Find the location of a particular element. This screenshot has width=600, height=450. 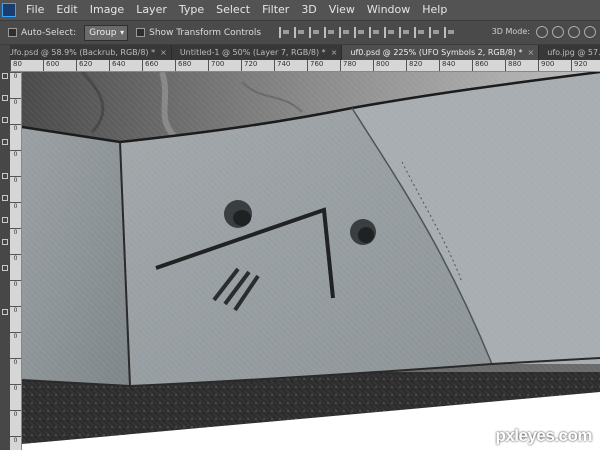

mode-3d-label: 3D Mode: is located at coordinates (510, 31).